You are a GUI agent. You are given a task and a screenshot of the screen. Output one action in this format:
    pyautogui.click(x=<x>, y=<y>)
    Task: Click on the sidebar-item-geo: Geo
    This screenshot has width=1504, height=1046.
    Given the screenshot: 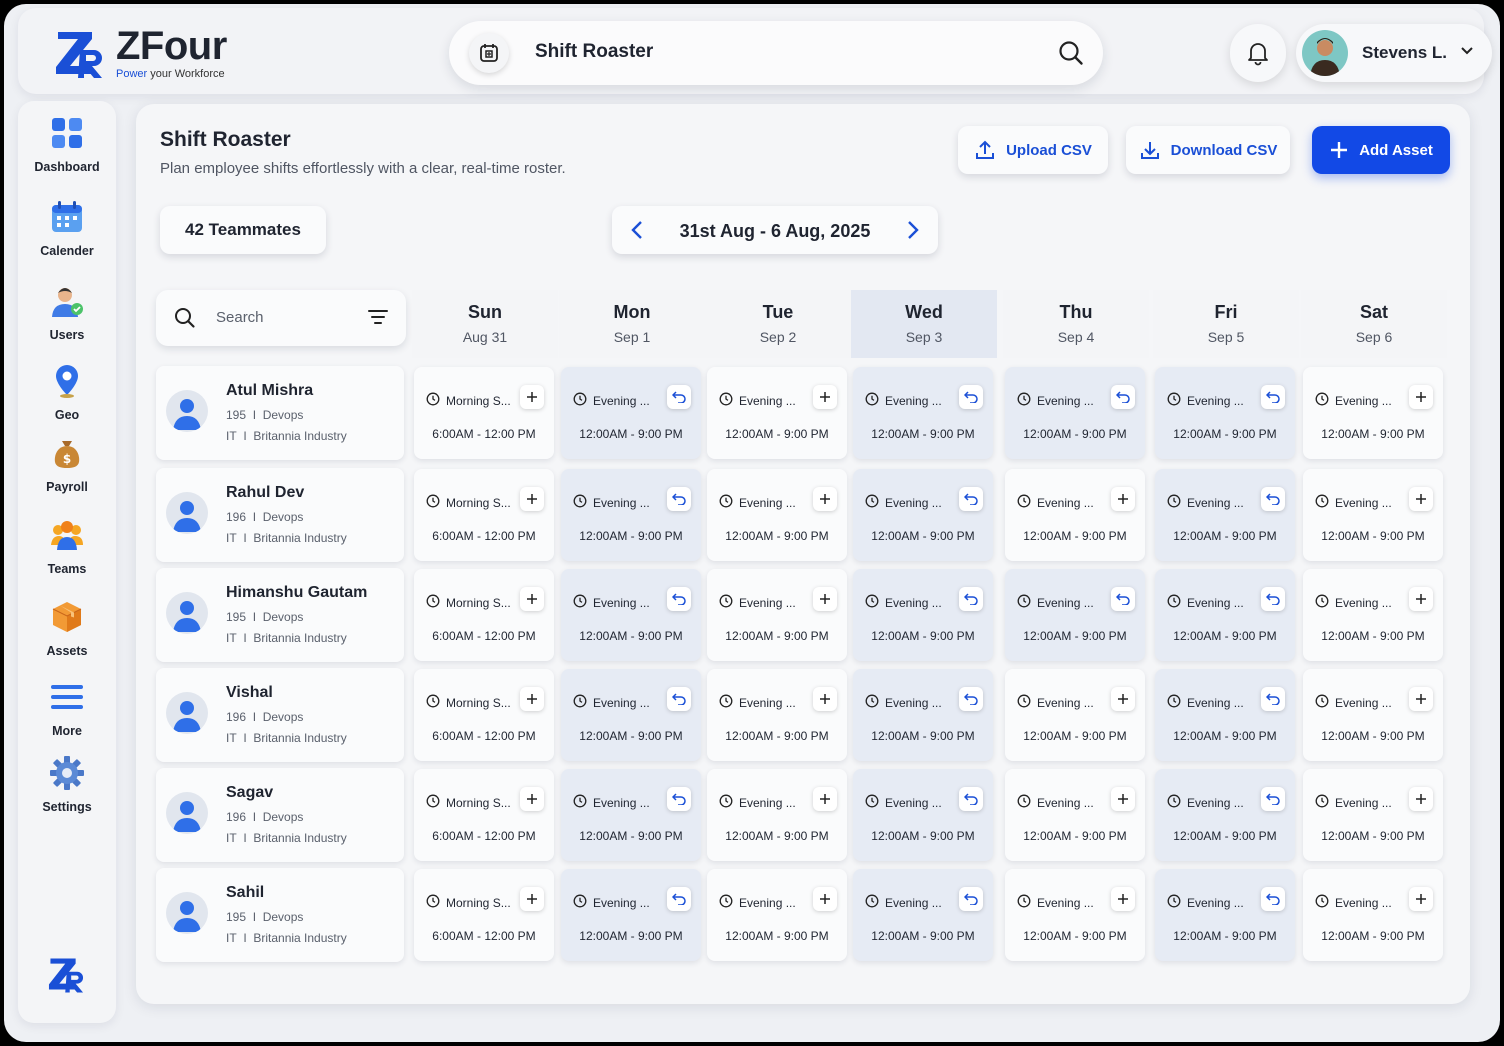 What is the action you would take?
    pyautogui.click(x=67, y=392)
    